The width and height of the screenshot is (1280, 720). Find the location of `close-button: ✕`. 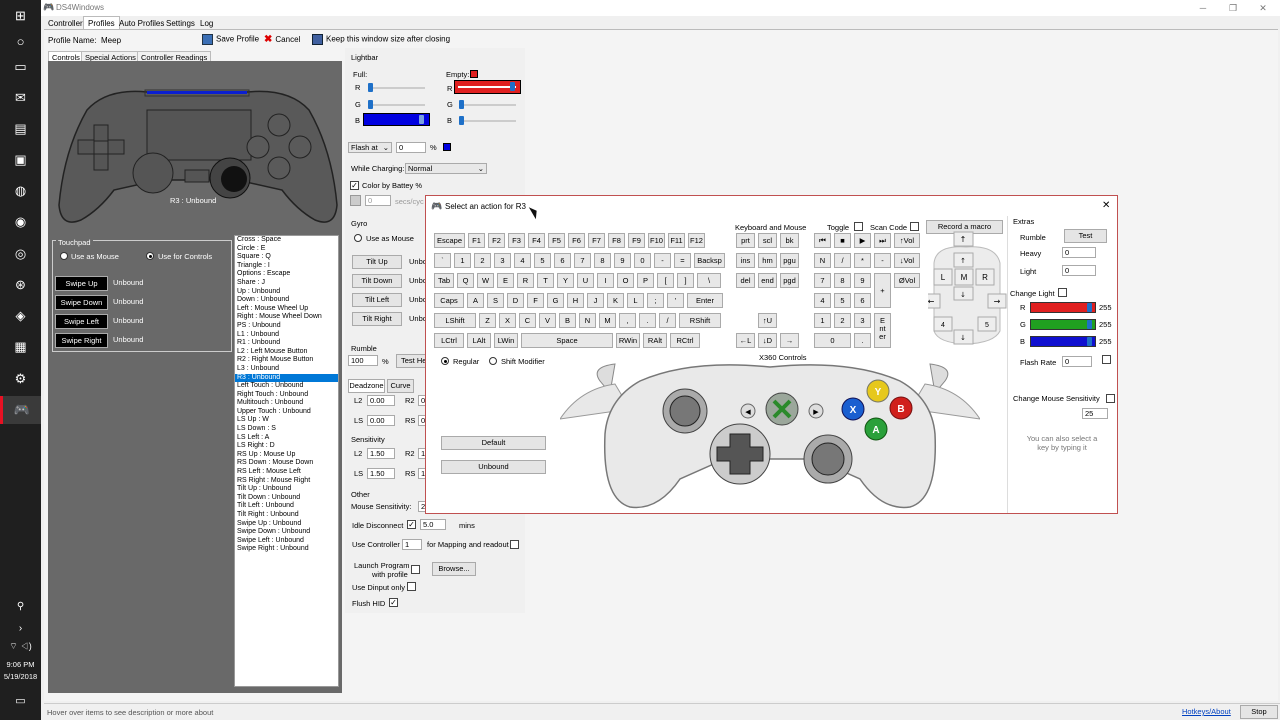

close-button: ✕ is located at coordinates (1263, 8).